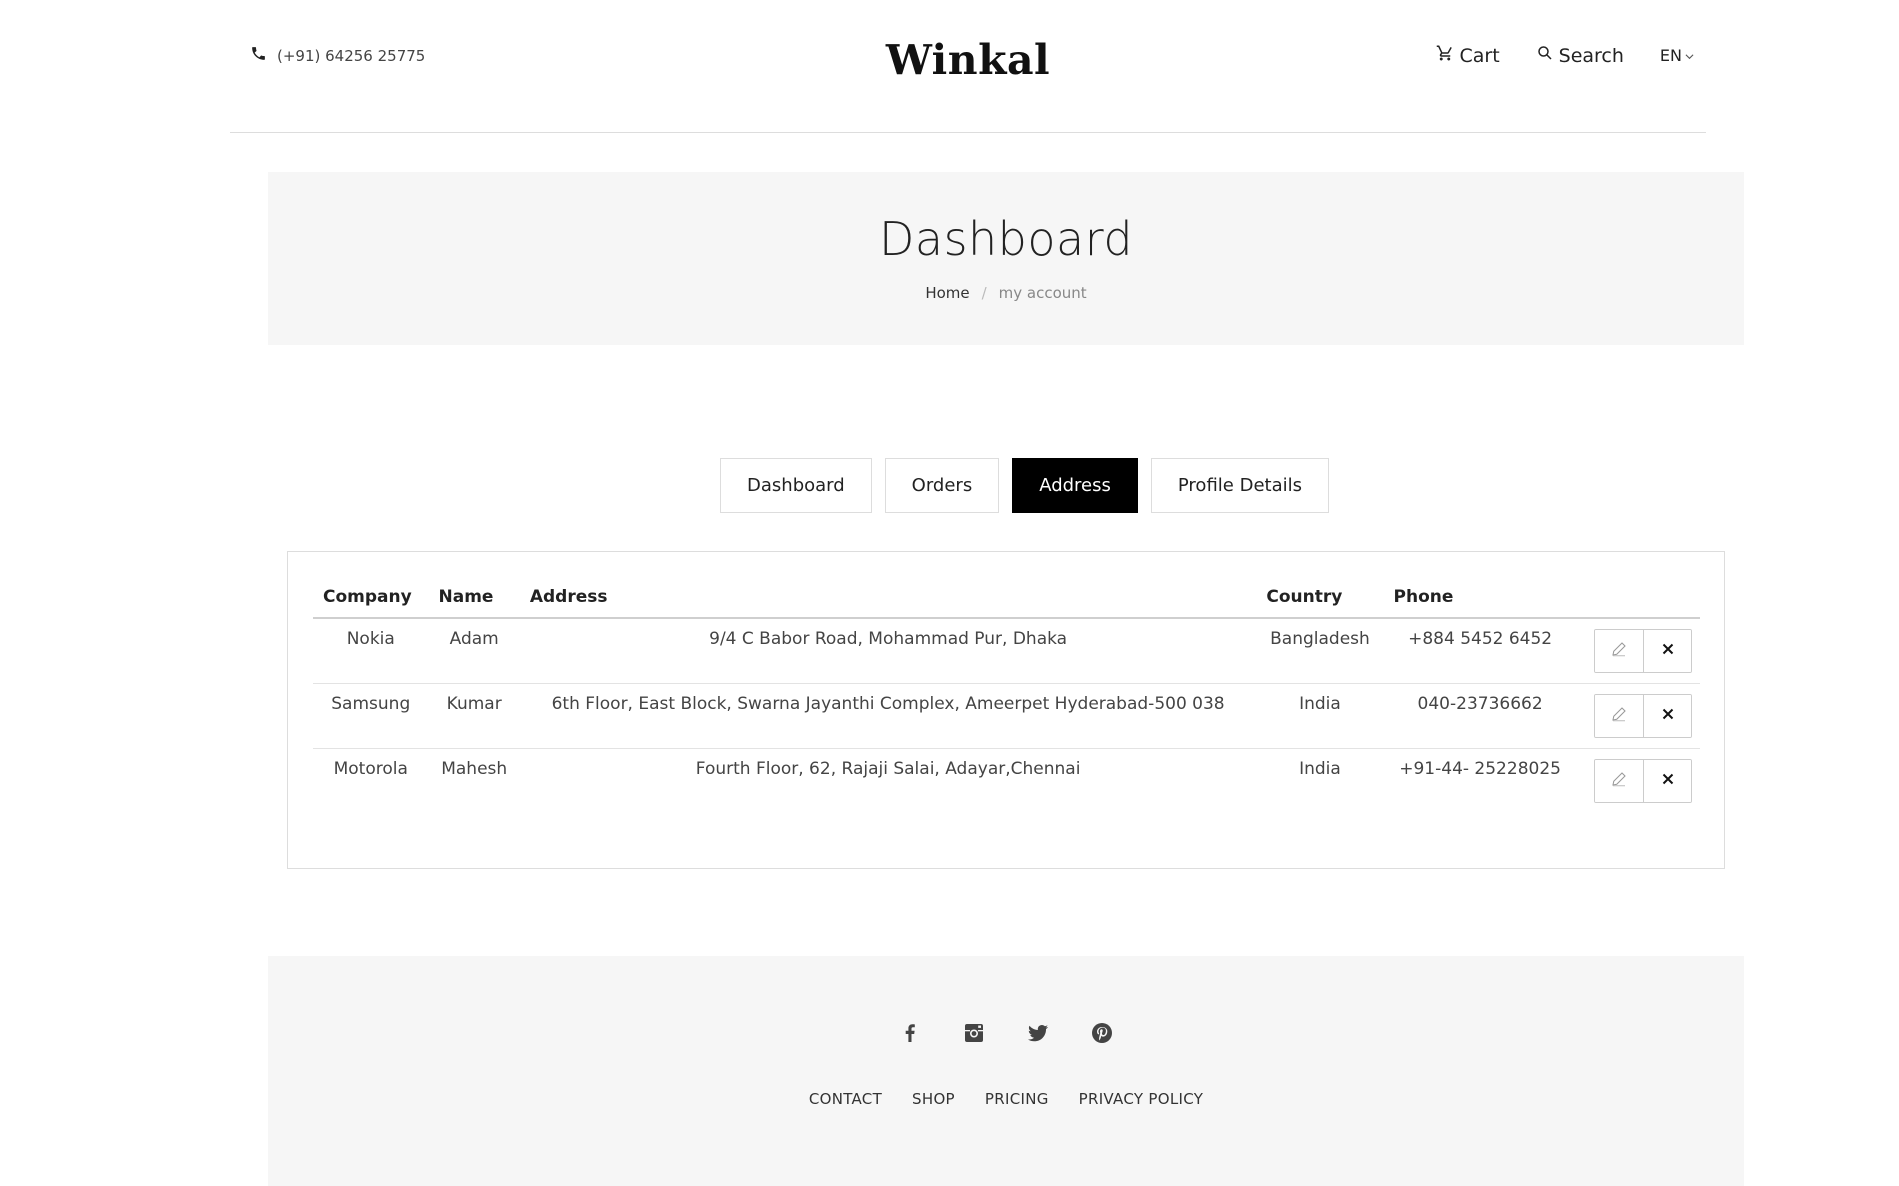  Describe the element at coordinates (371, 651) in the screenshot. I see `cell-company: Nokia` at that location.